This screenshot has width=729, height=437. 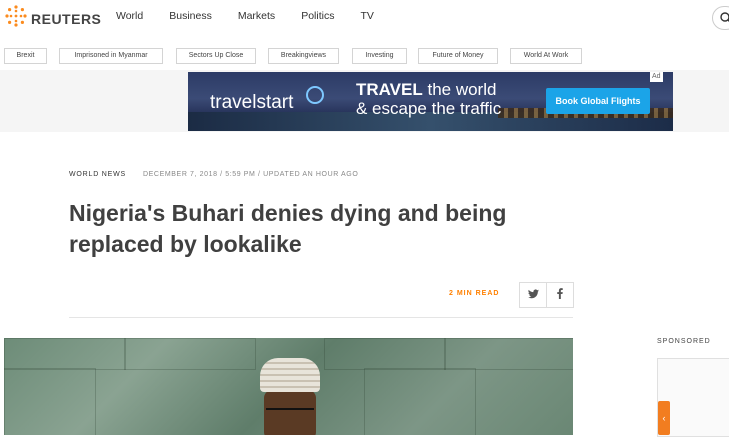 What do you see at coordinates (290, 414) in the screenshot?
I see `photo-person-glasses` at bounding box center [290, 414].